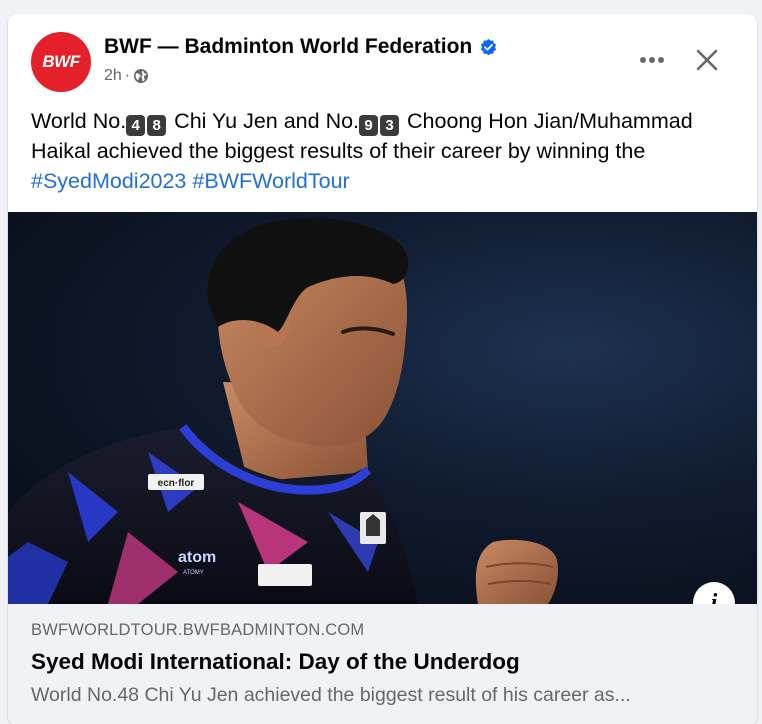  I want to click on more-dots-icon, so click(652, 60).